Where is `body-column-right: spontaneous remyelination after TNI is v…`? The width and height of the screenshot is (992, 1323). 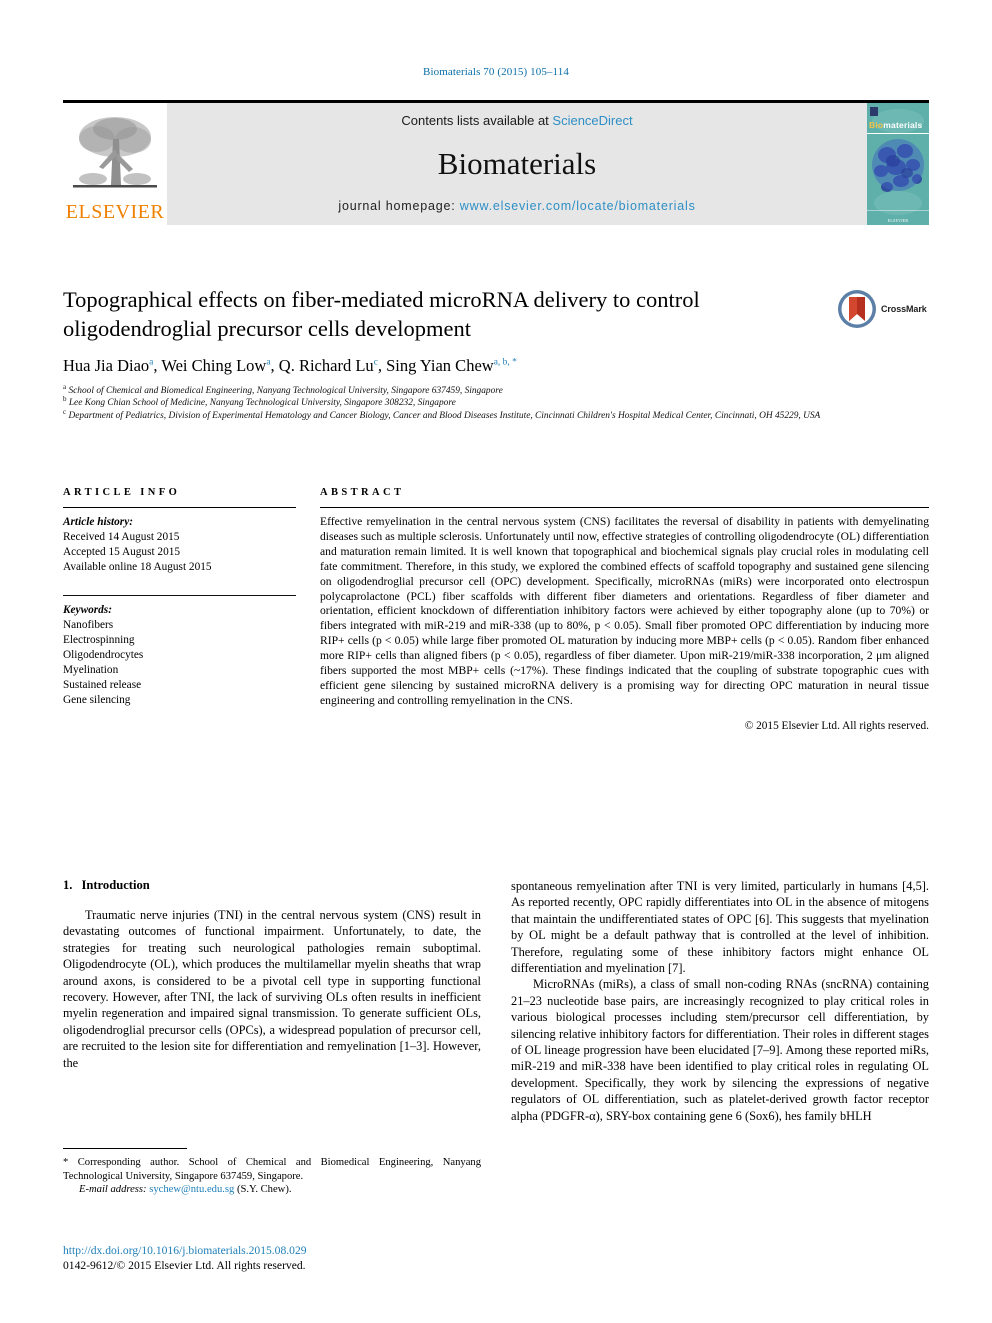
body-column-right: spontaneous remyelination after TNI is v… is located at coordinates (720, 1001).